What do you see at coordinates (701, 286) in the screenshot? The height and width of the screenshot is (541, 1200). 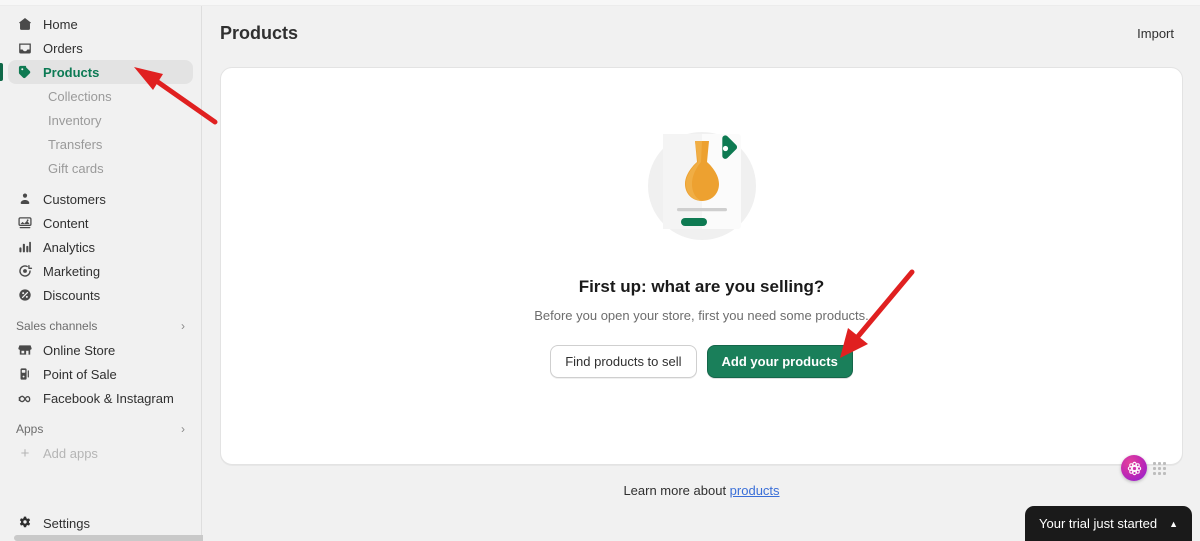 I see `empty-state-title: First up: what are you selling?` at bounding box center [701, 286].